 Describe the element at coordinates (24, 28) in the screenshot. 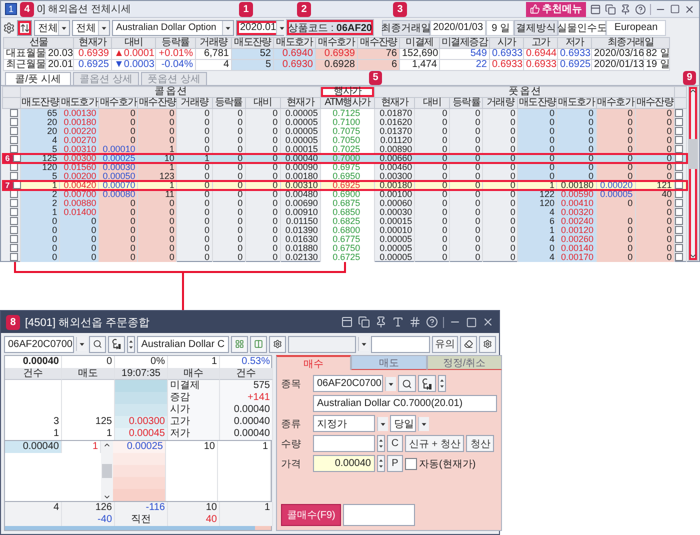

I see `sort-button` at that location.